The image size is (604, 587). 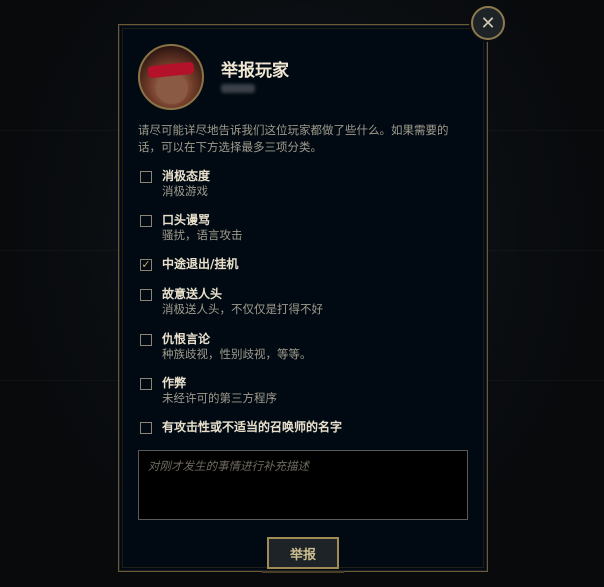 What do you see at coordinates (186, 220) in the screenshot?
I see `option-label: 口头谩骂` at bounding box center [186, 220].